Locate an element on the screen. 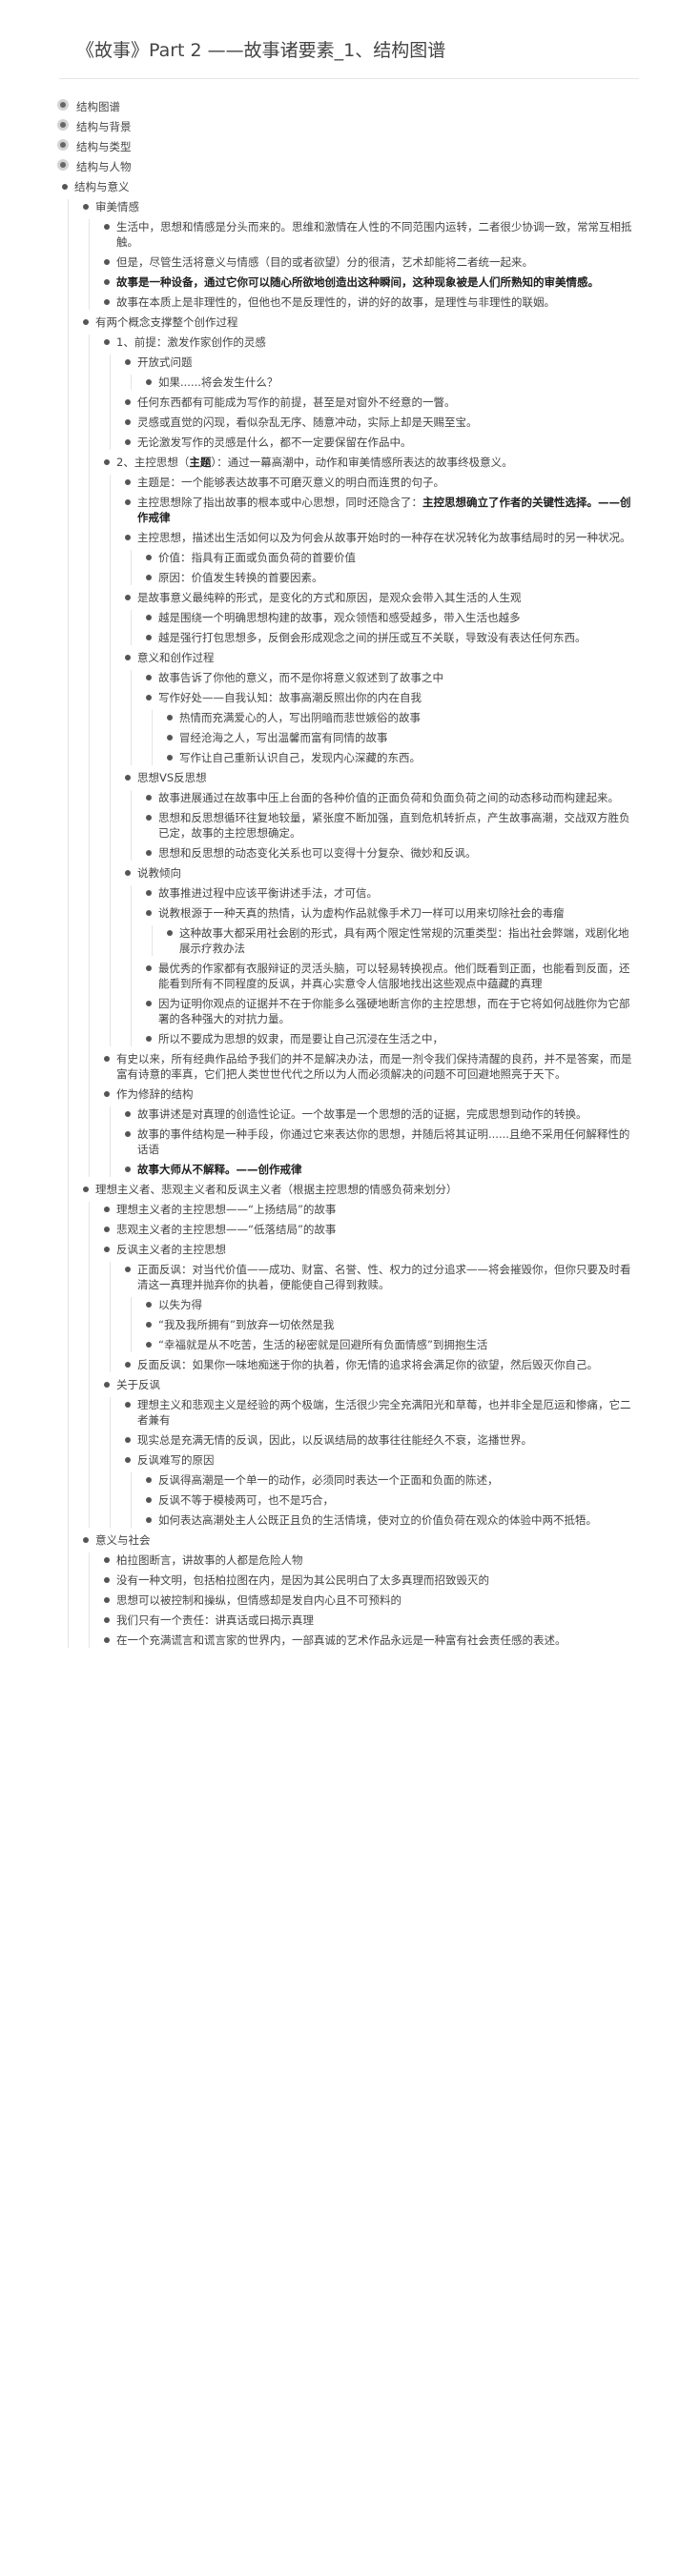 This screenshot has width=700, height=2576. outline-item: 故事在本质上是非理性的，但他也不是反理性的，讲的好的故事，是理性与非理性的联姻。 is located at coordinates (370, 302).